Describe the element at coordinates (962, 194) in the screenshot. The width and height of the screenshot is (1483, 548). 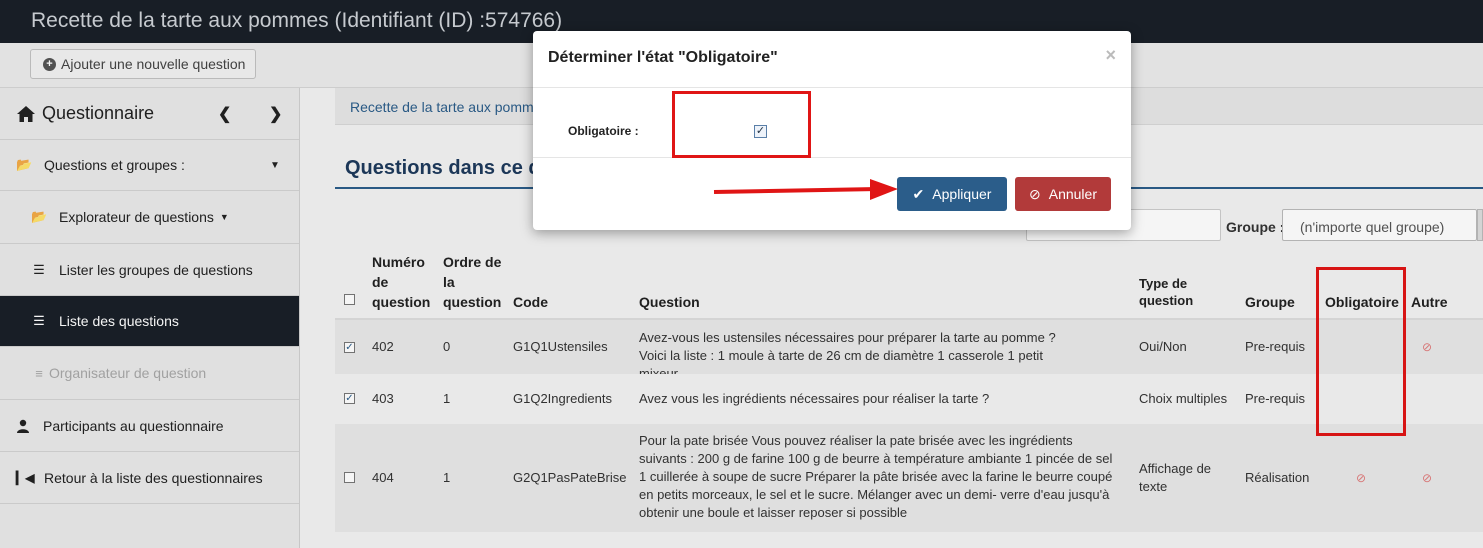
I see `apply-label: Appliquer` at that location.